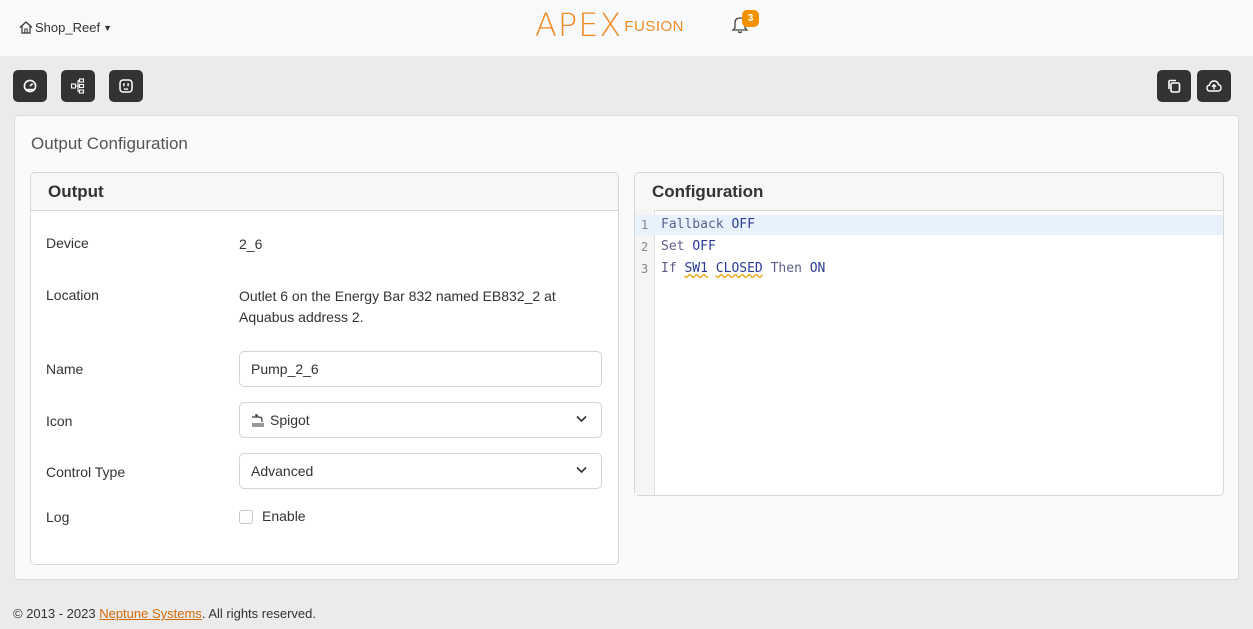 Image resolution: width=1253 pixels, height=629 pixels. I want to click on code-text: Fallback OFF, so click(708, 225).